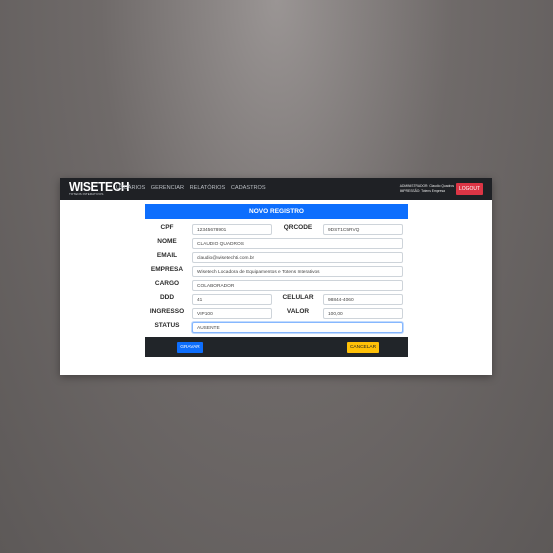 This screenshot has height=553, width=553. I want to click on nav-item-gerenciar: GERENCIAR, so click(167, 188).